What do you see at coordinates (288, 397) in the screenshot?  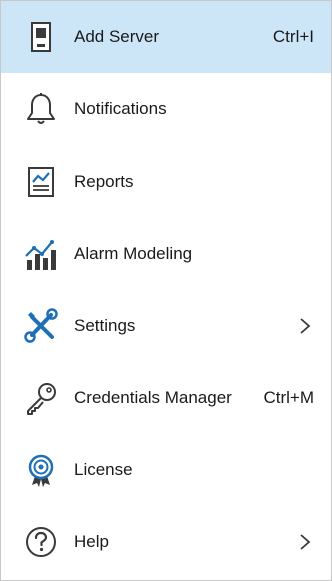 I see `shortcut-label: Ctrl+M` at bounding box center [288, 397].